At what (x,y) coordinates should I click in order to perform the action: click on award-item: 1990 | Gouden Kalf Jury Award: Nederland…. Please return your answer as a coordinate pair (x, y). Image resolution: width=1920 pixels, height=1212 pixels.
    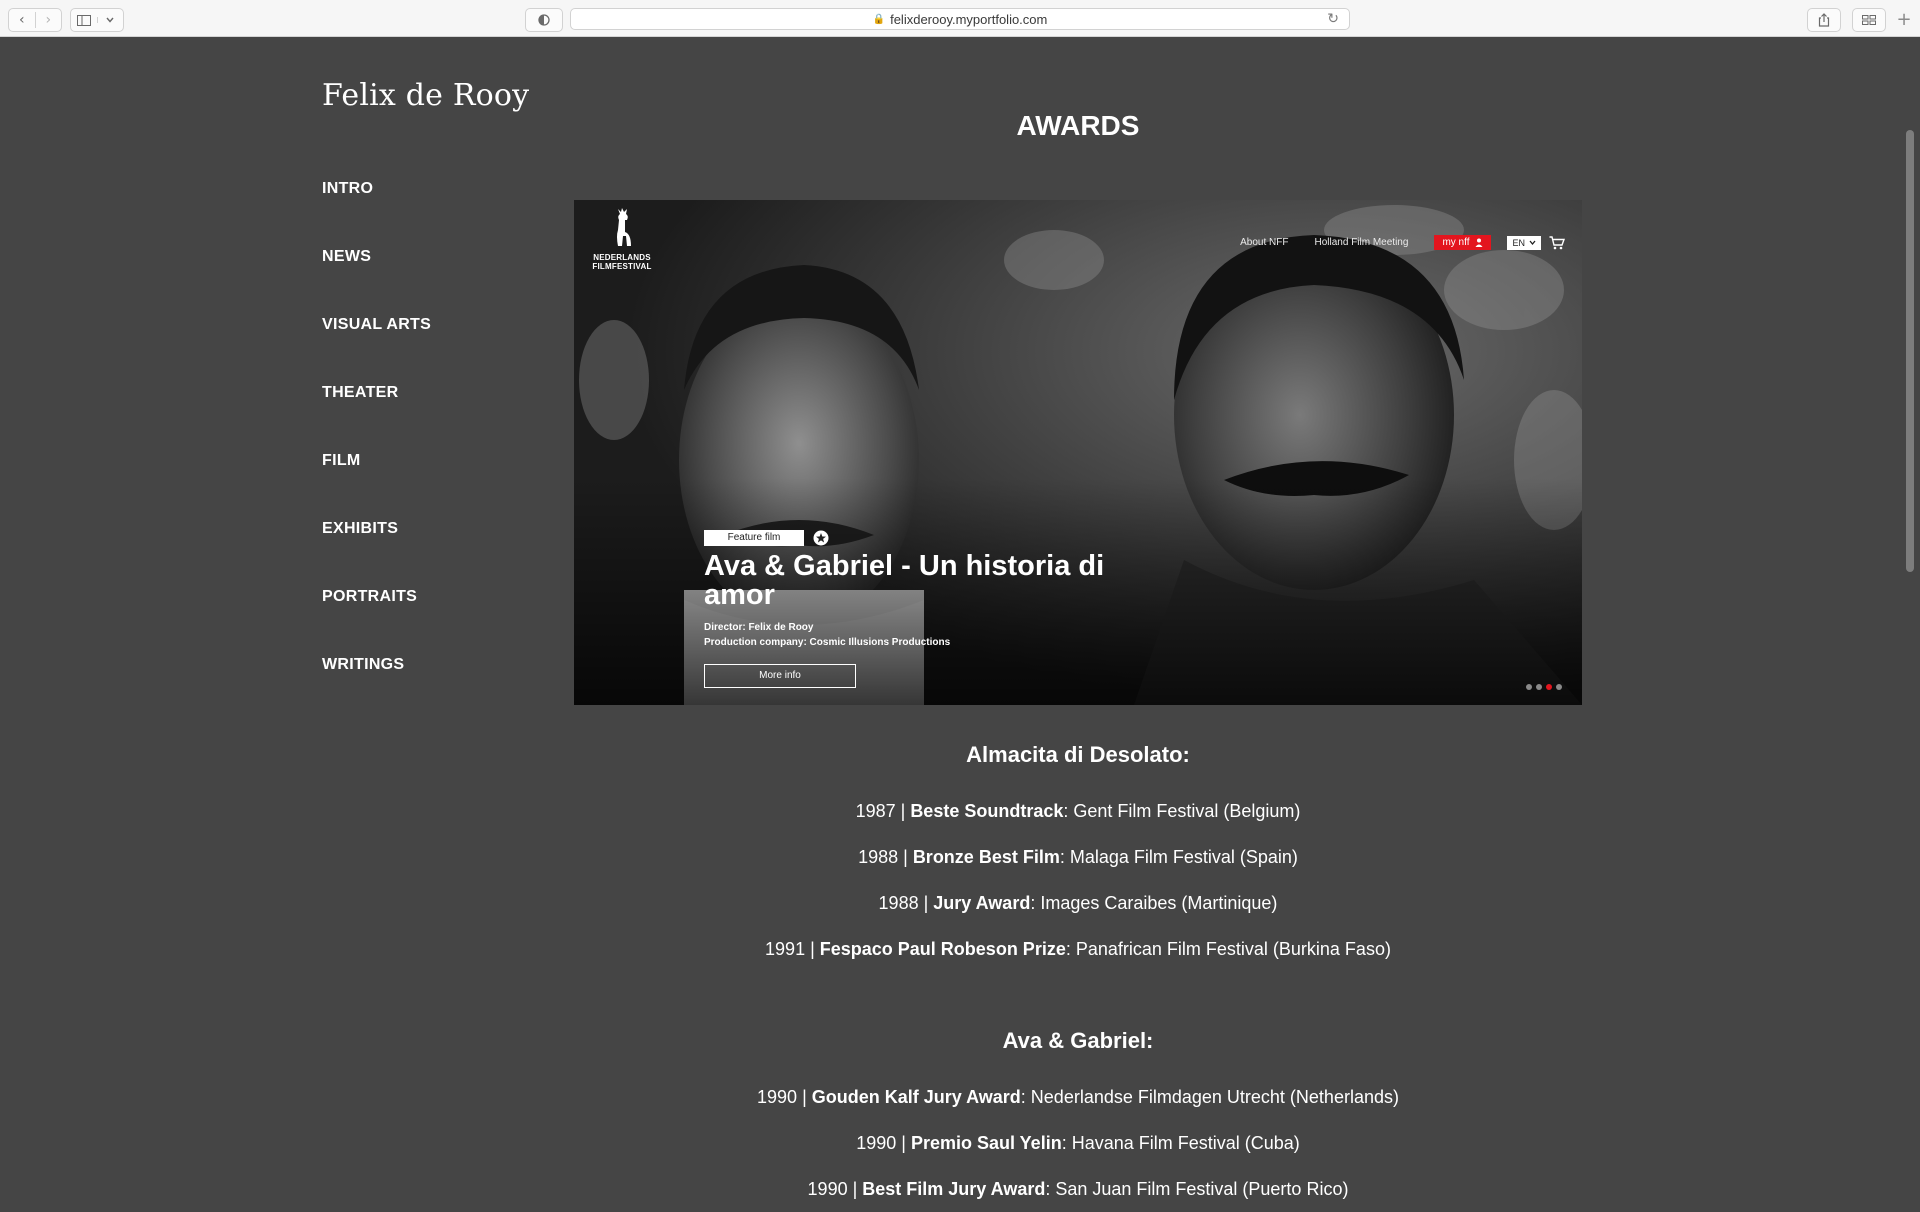
    Looking at the image, I should click on (1078, 1097).